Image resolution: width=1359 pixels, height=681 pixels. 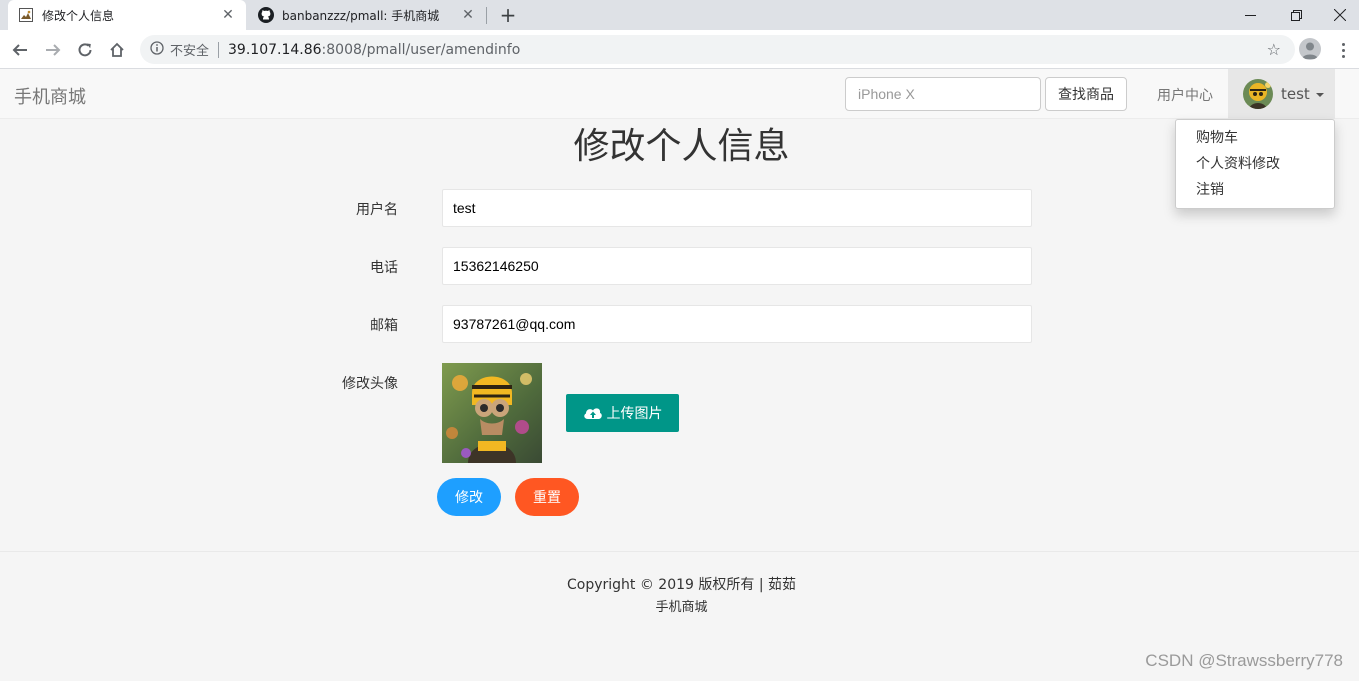 What do you see at coordinates (1250, 15) in the screenshot?
I see `minimize-icon` at bounding box center [1250, 15].